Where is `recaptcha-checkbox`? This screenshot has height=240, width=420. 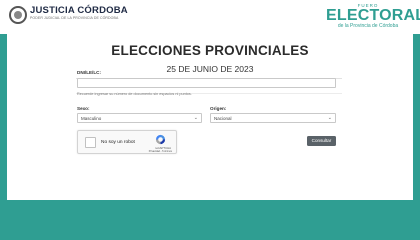 recaptcha-checkbox is located at coordinates (90, 142).